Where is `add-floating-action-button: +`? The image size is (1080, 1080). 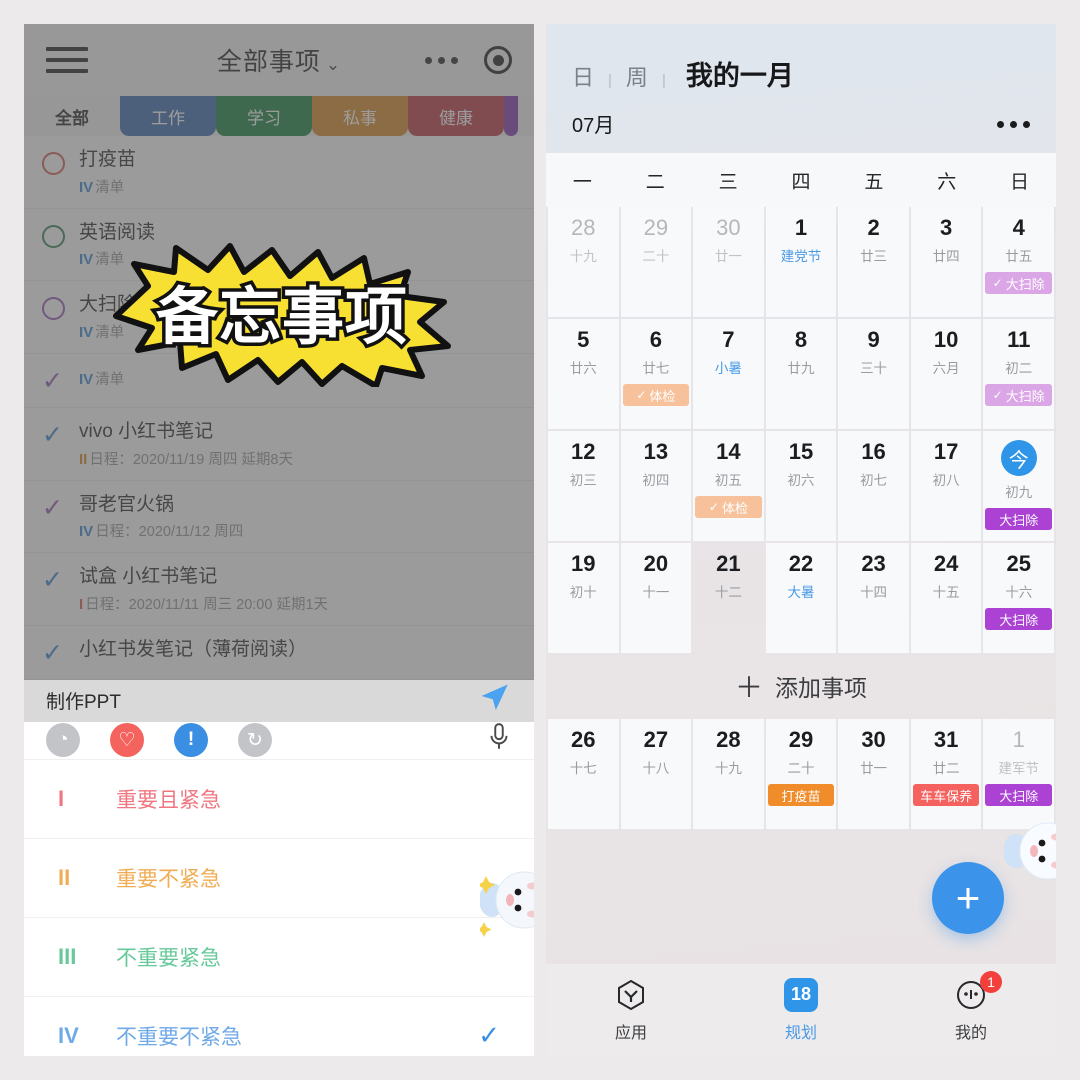
add-floating-action-button: + is located at coordinates (968, 898).